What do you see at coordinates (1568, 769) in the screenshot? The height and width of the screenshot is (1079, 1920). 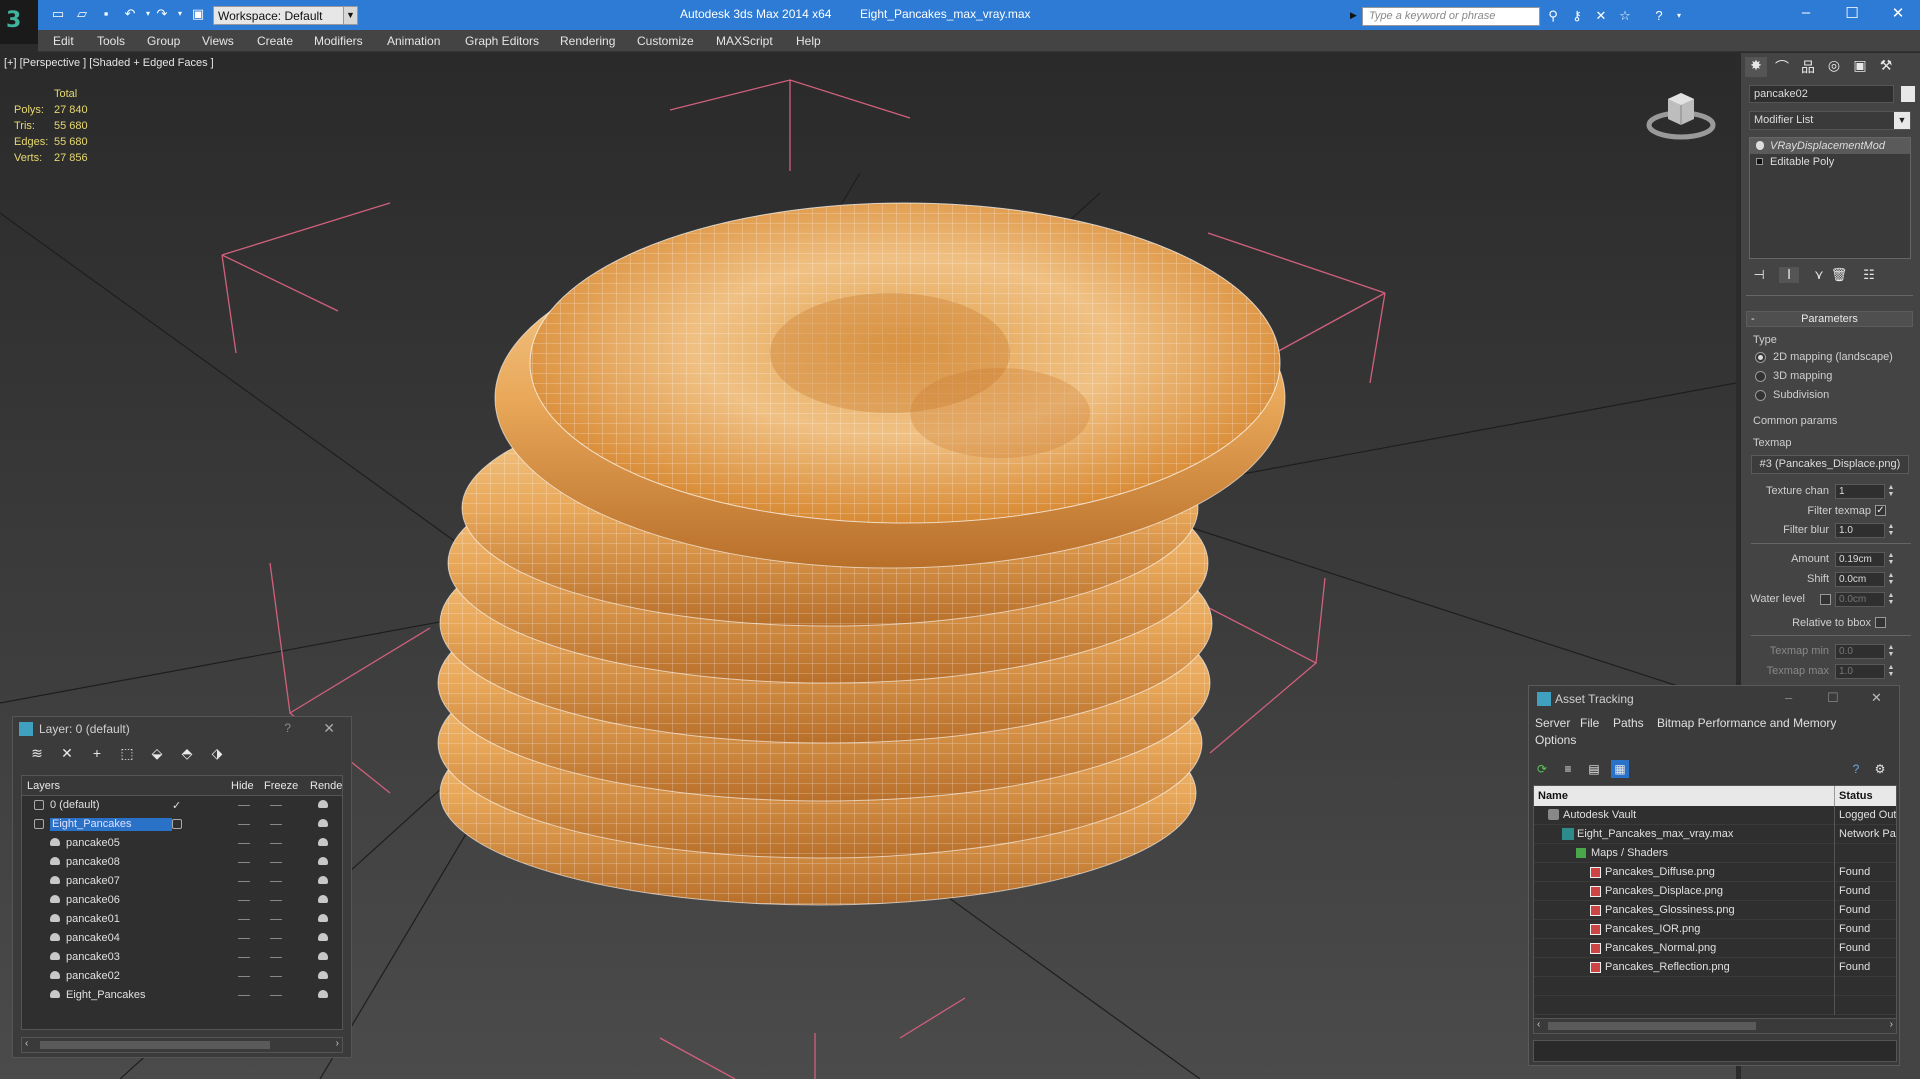 I see `list-view-icon: ≡` at bounding box center [1568, 769].